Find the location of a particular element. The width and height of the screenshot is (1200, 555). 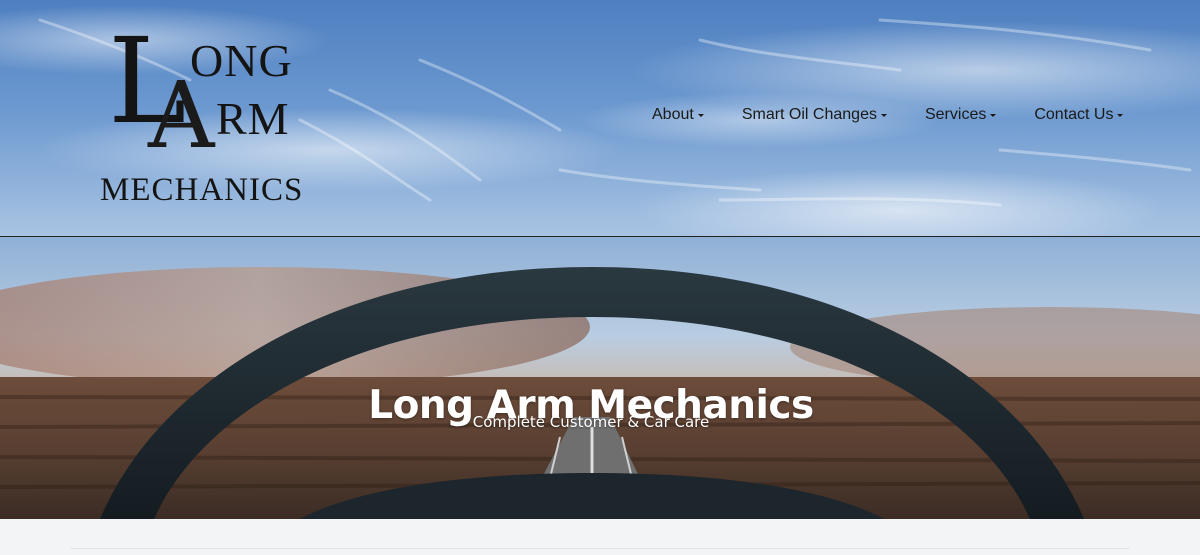

nav-item-about: About is located at coordinates (678, 115).